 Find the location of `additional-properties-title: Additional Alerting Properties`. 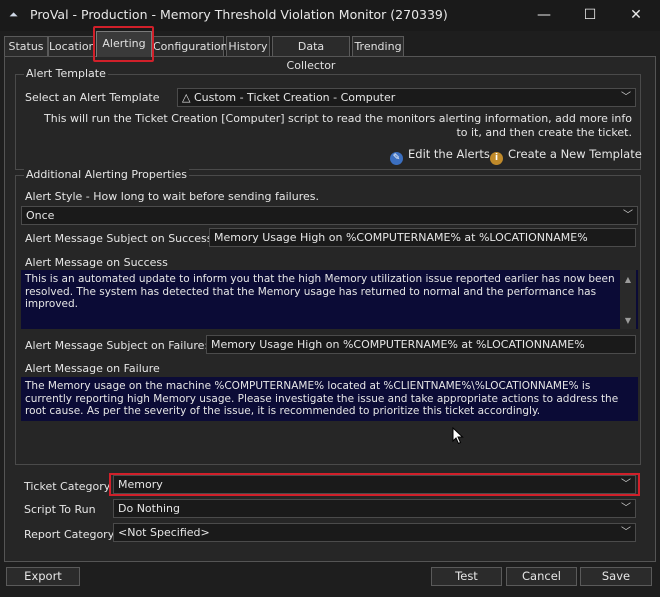

additional-properties-title: Additional Alerting Properties is located at coordinates (106, 174).